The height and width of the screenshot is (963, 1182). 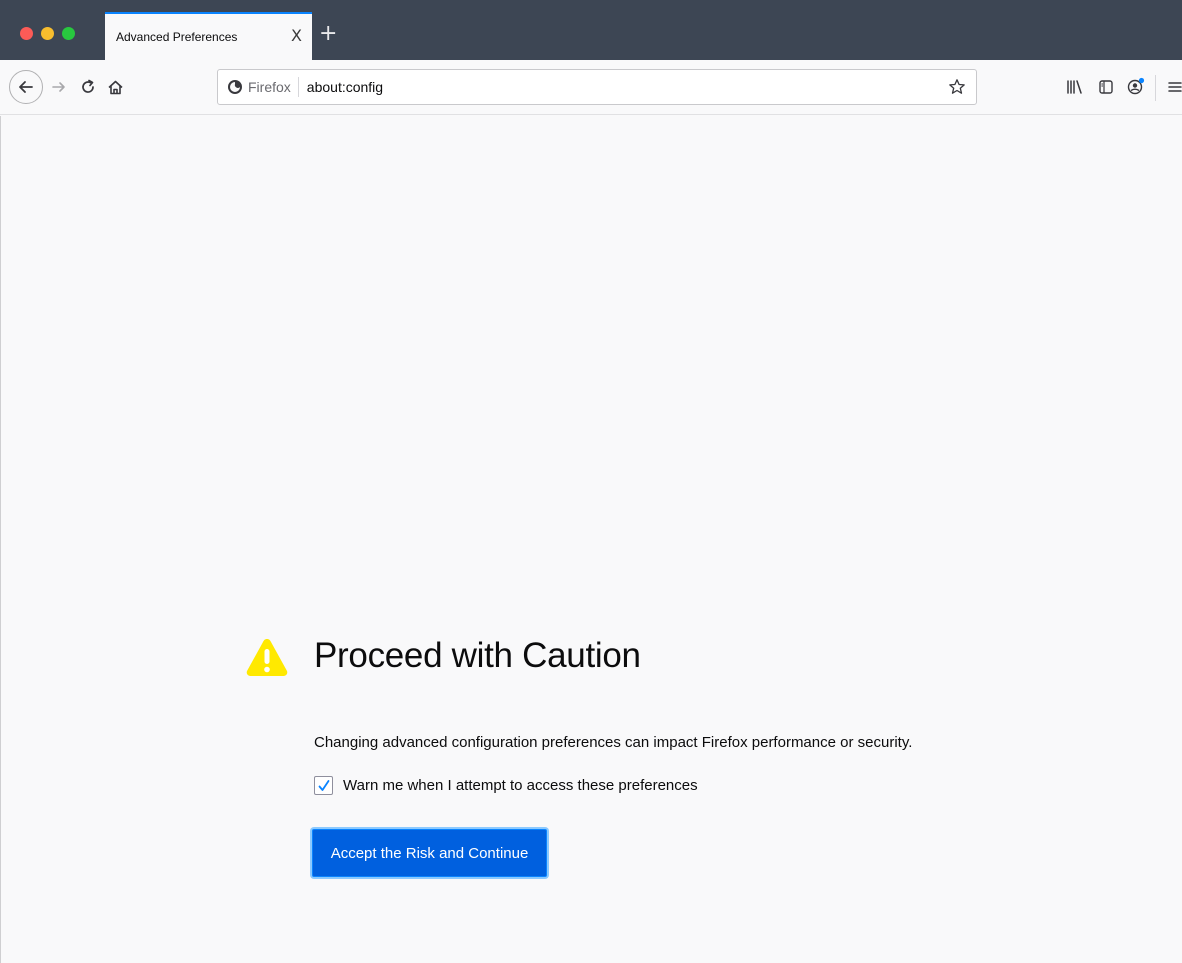 I want to click on window-controls, so click(x=47, y=33).